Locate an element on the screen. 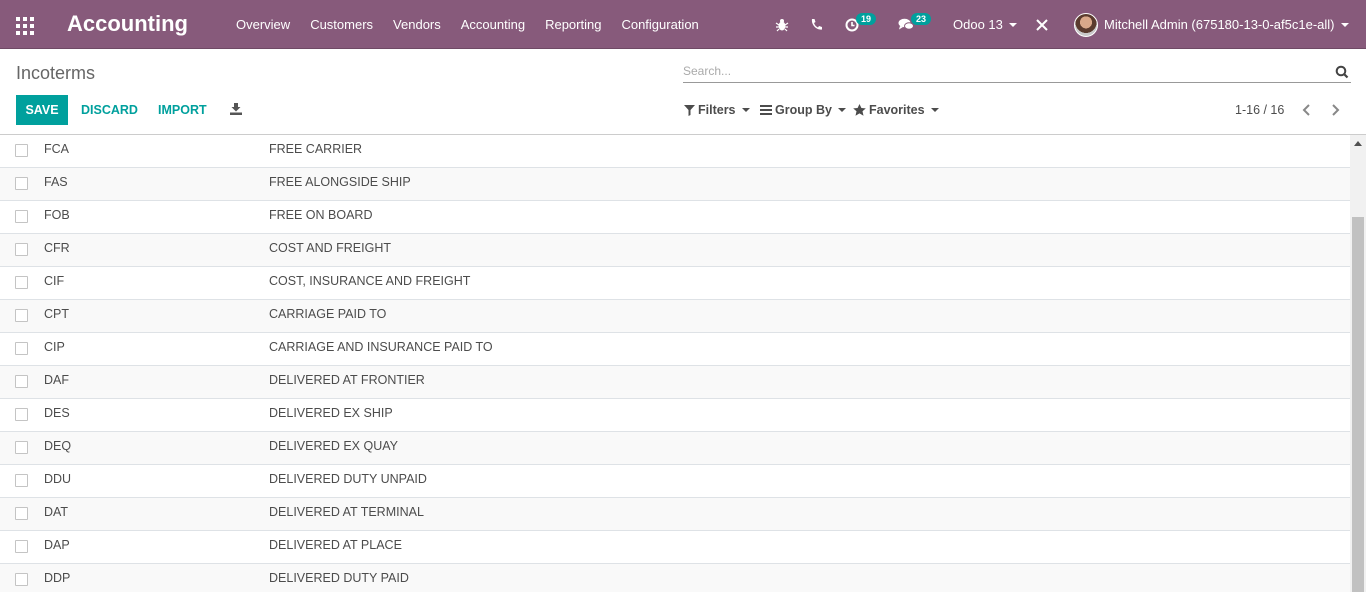 This screenshot has width=1366, height=592. menu-configuration: Configuration is located at coordinates (659, 24).